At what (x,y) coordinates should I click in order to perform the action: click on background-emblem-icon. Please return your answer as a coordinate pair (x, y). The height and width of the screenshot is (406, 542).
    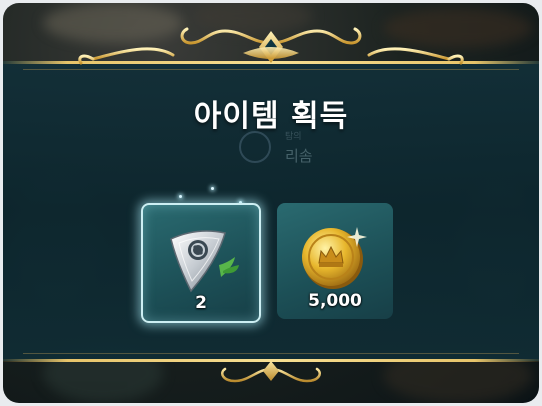
    Looking at the image, I should click on (255, 147).